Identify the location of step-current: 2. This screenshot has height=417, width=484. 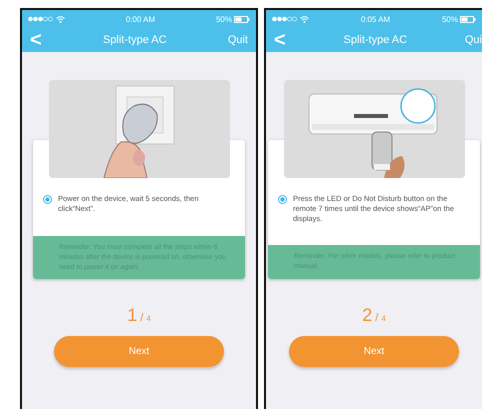
(367, 315).